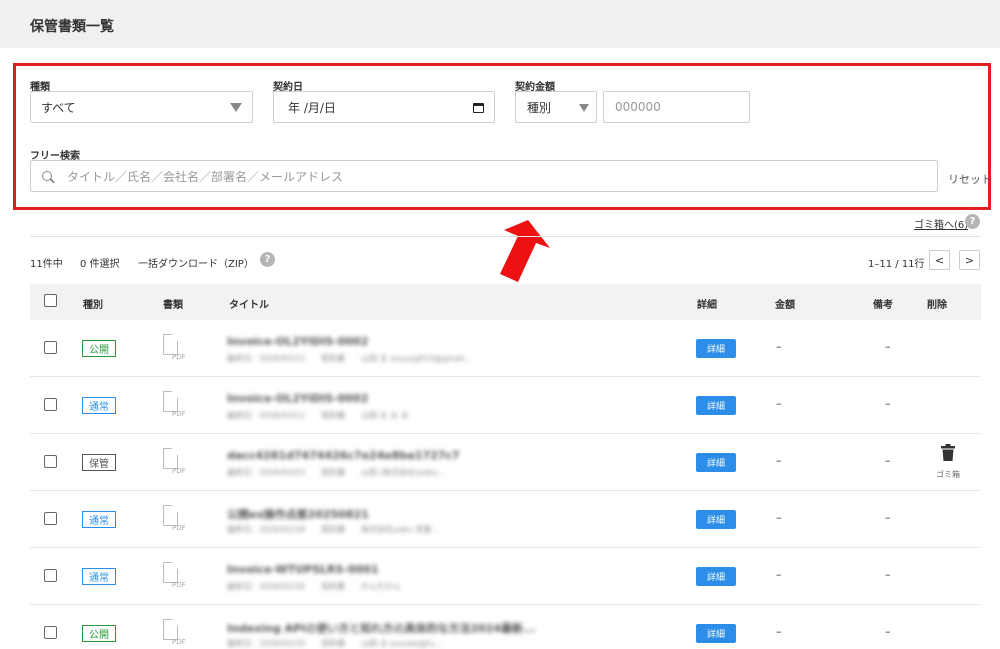 The height and width of the screenshot is (649, 1000). I want to click on divider, so click(505, 236).